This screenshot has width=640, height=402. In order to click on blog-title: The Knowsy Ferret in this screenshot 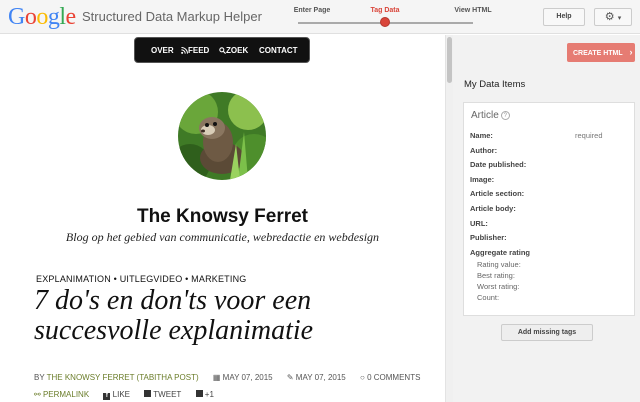, I will do `click(222, 217)`.